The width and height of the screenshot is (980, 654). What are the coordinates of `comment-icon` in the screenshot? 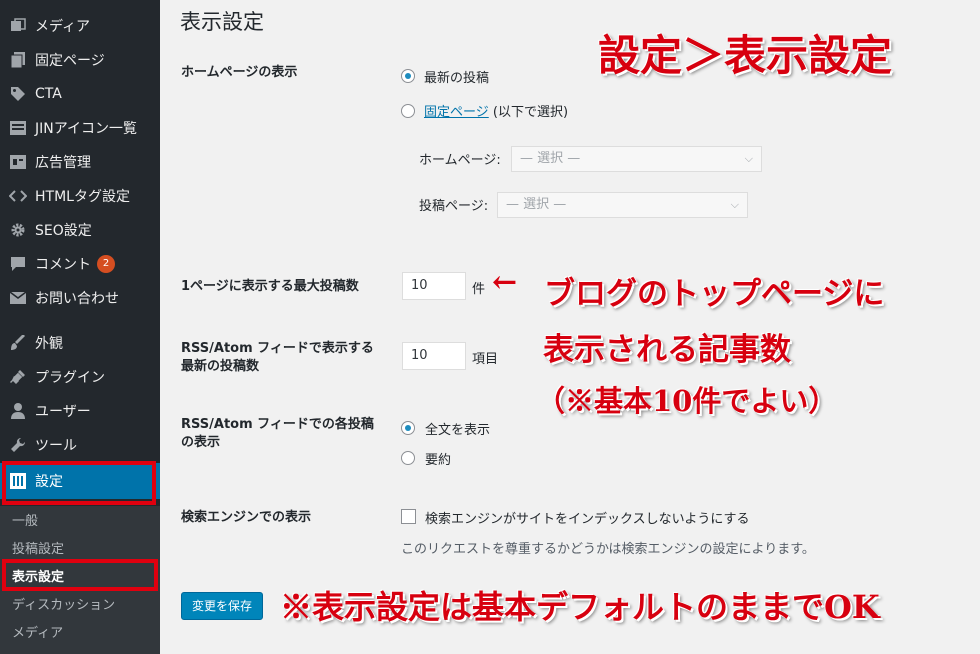 It's located at (18, 264).